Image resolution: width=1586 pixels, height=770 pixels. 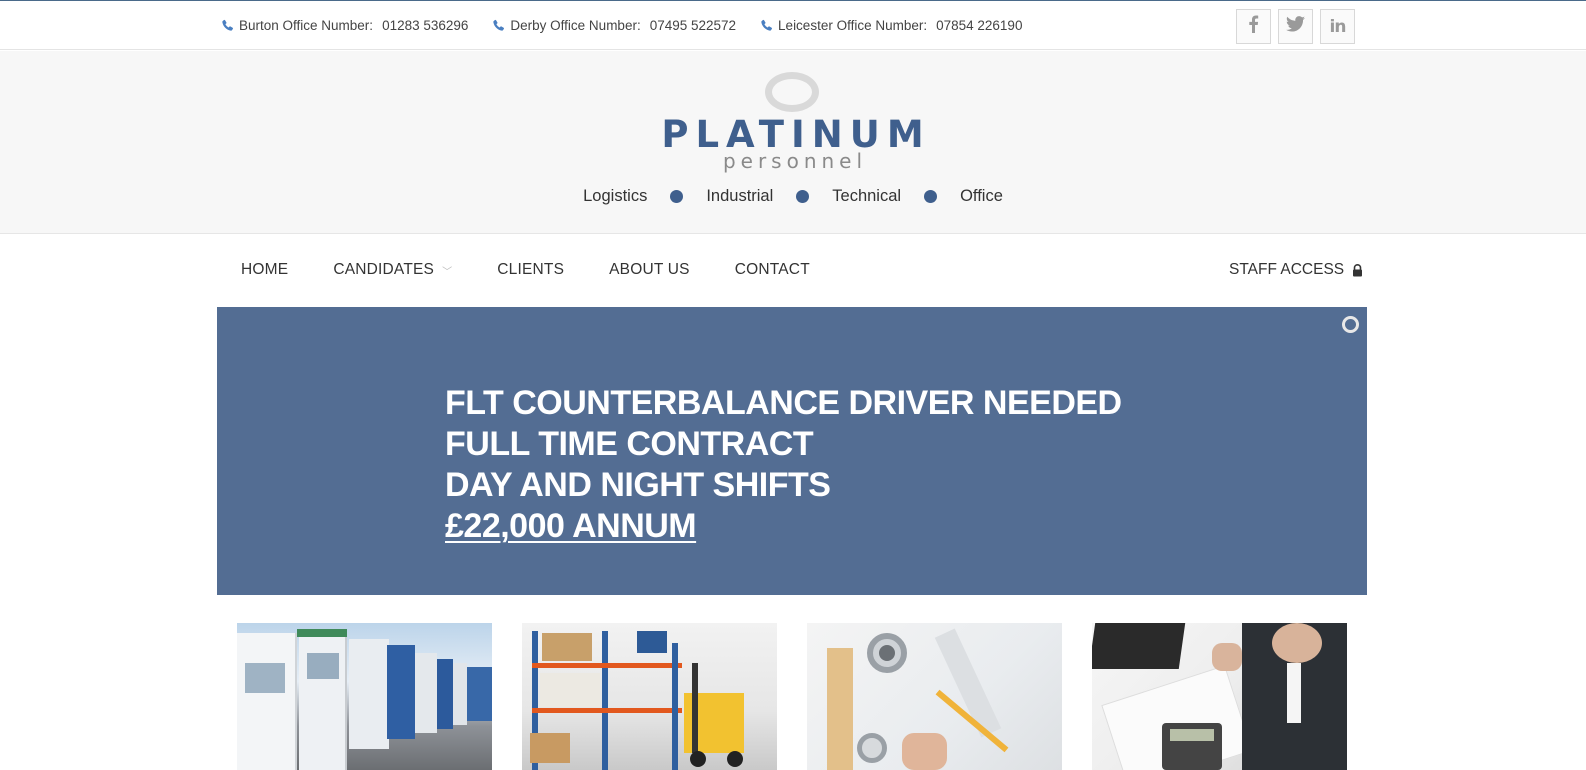 What do you see at coordinates (425, 25) in the screenshot?
I see `phone-number: 01283 536296` at bounding box center [425, 25].